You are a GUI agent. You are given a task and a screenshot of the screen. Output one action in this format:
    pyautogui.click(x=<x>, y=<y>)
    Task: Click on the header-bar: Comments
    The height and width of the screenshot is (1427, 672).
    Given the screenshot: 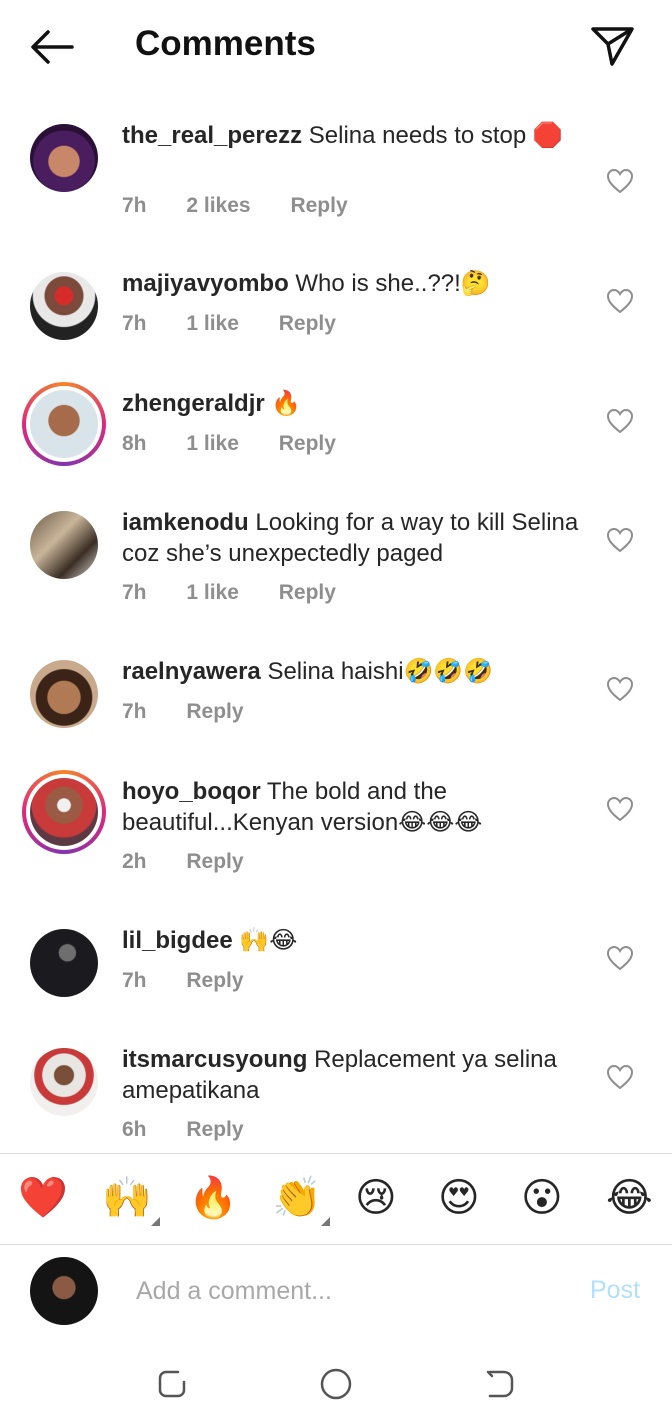 What is the action you would take?
    pyautogui.click(x=336, y=46)
    